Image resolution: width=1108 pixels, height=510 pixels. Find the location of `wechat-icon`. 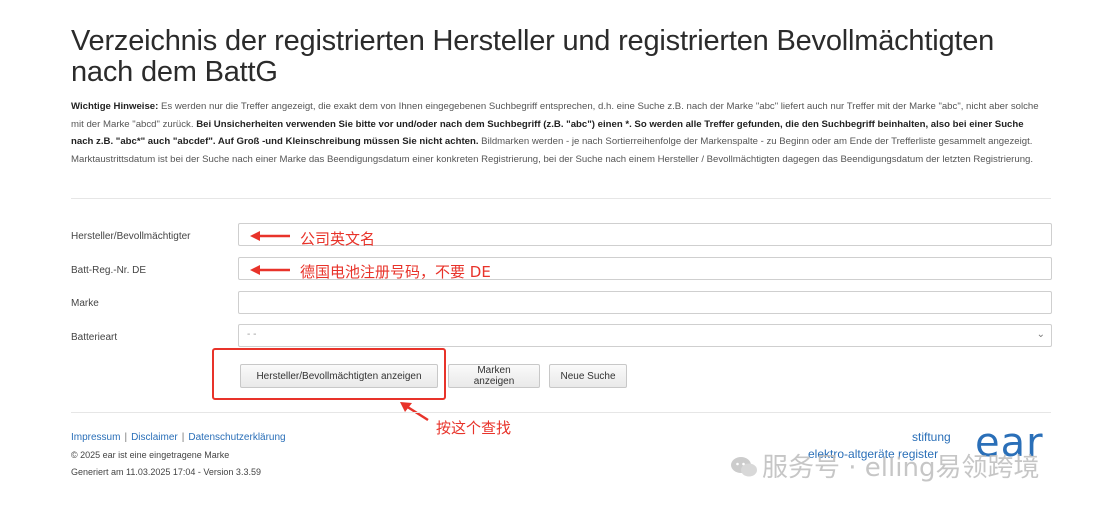

wechat-icon is located at coordinates (744, 467).